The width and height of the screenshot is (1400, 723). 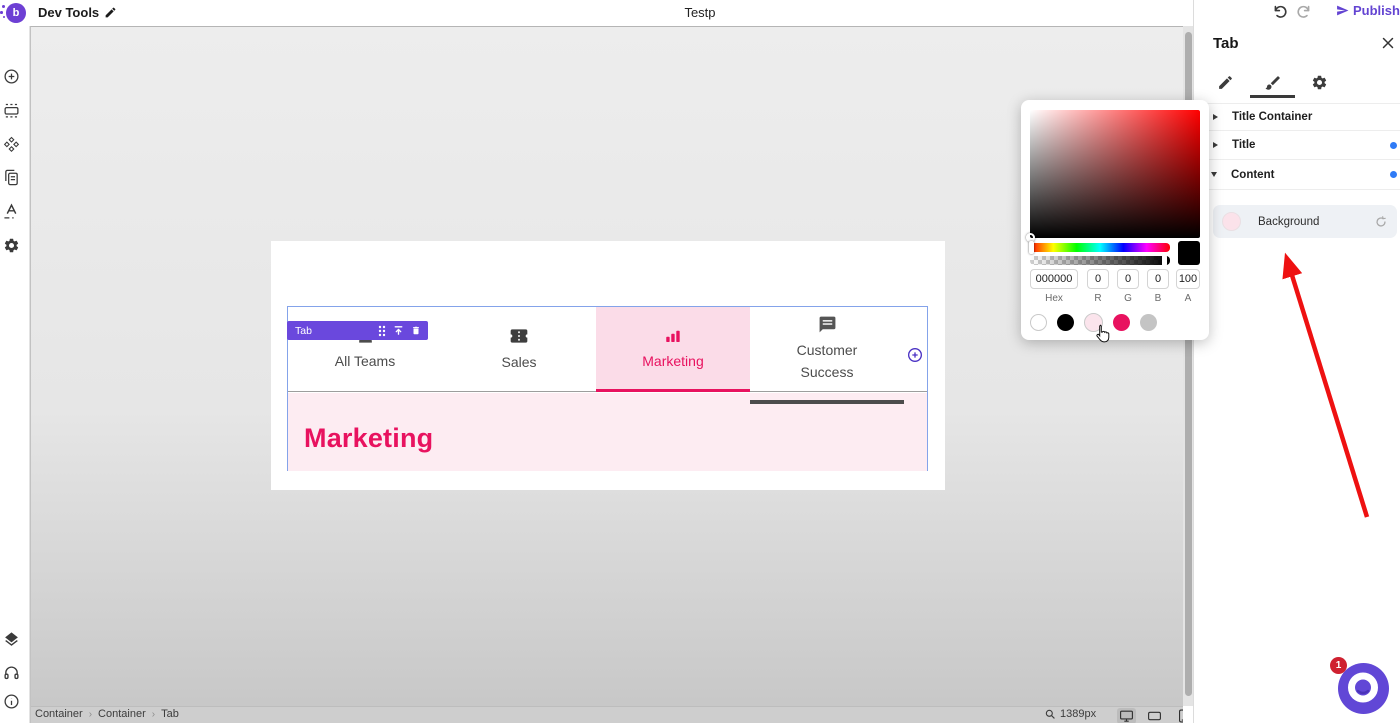 What do you see at coordinates (1272, 96) in the screenshot?
I see `active-panel-tab-indicator` at bounding box center [1272, 96].